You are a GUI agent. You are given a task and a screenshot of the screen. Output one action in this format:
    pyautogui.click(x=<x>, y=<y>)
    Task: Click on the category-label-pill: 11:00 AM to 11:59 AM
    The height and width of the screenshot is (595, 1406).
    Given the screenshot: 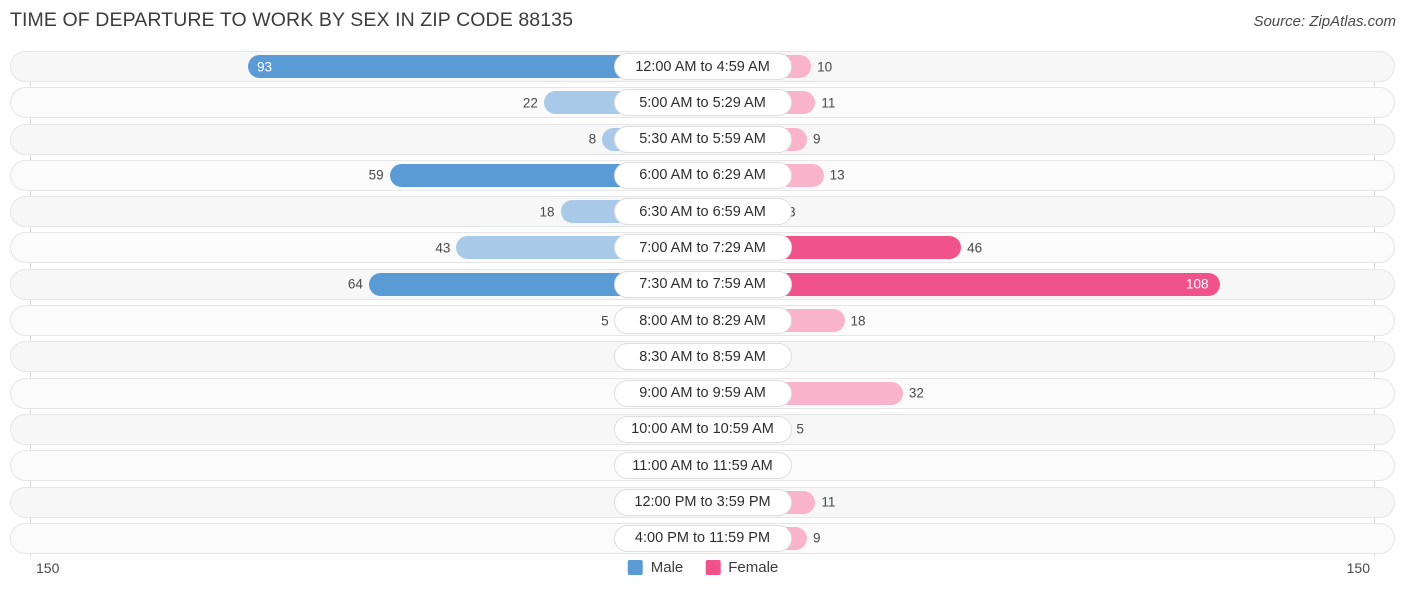 What is the action you would take?
    pyautogui.click(x=702, y=466)
    